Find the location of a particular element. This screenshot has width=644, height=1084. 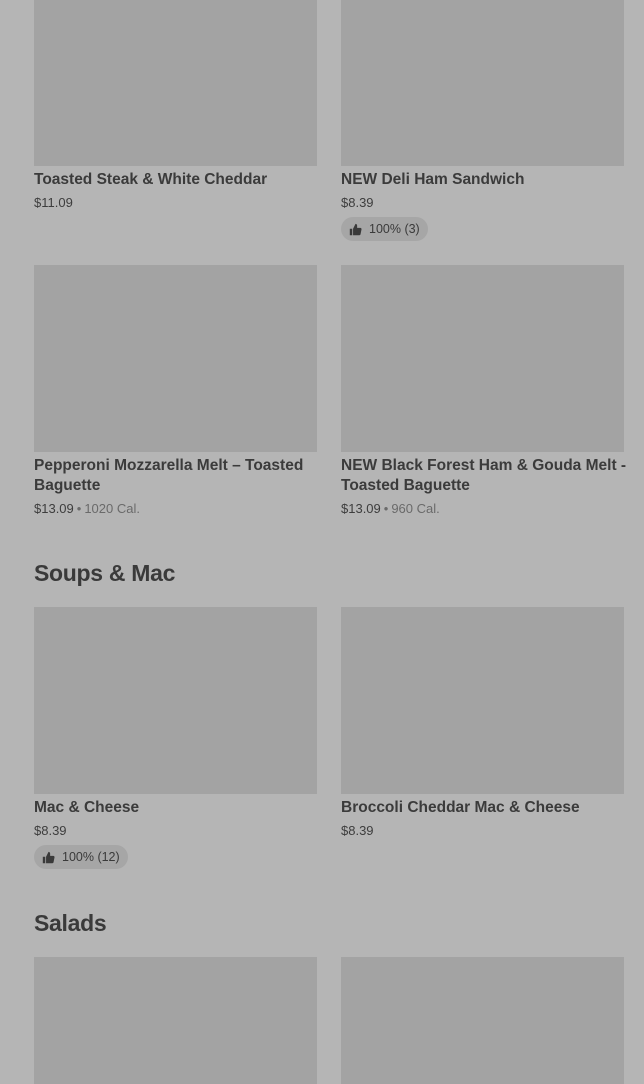

item-title: Broccoli Cheddar Mac & Cheese is located at coordinates (460, 807).